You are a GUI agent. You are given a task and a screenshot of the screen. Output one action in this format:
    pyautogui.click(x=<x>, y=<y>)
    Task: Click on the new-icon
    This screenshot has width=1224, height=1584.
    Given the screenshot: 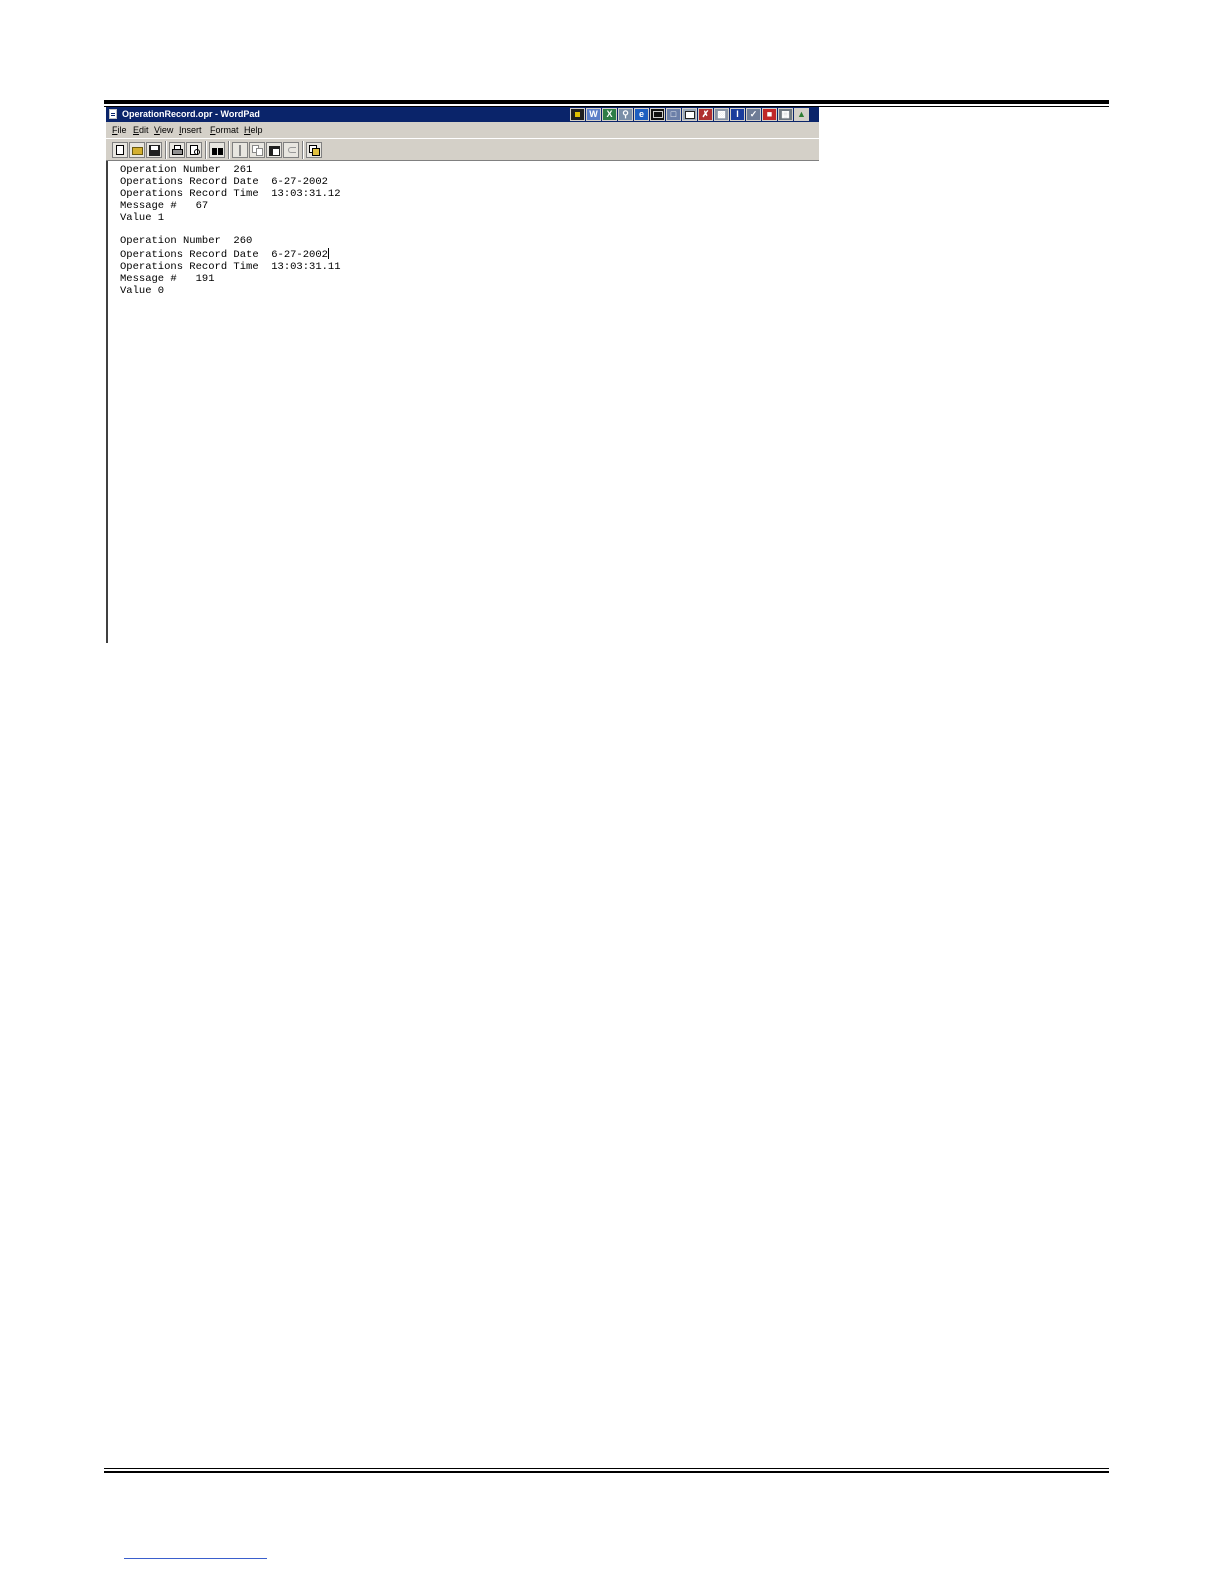 What is the action you would take?
    pyautogui.click(x=120, y=150)
    